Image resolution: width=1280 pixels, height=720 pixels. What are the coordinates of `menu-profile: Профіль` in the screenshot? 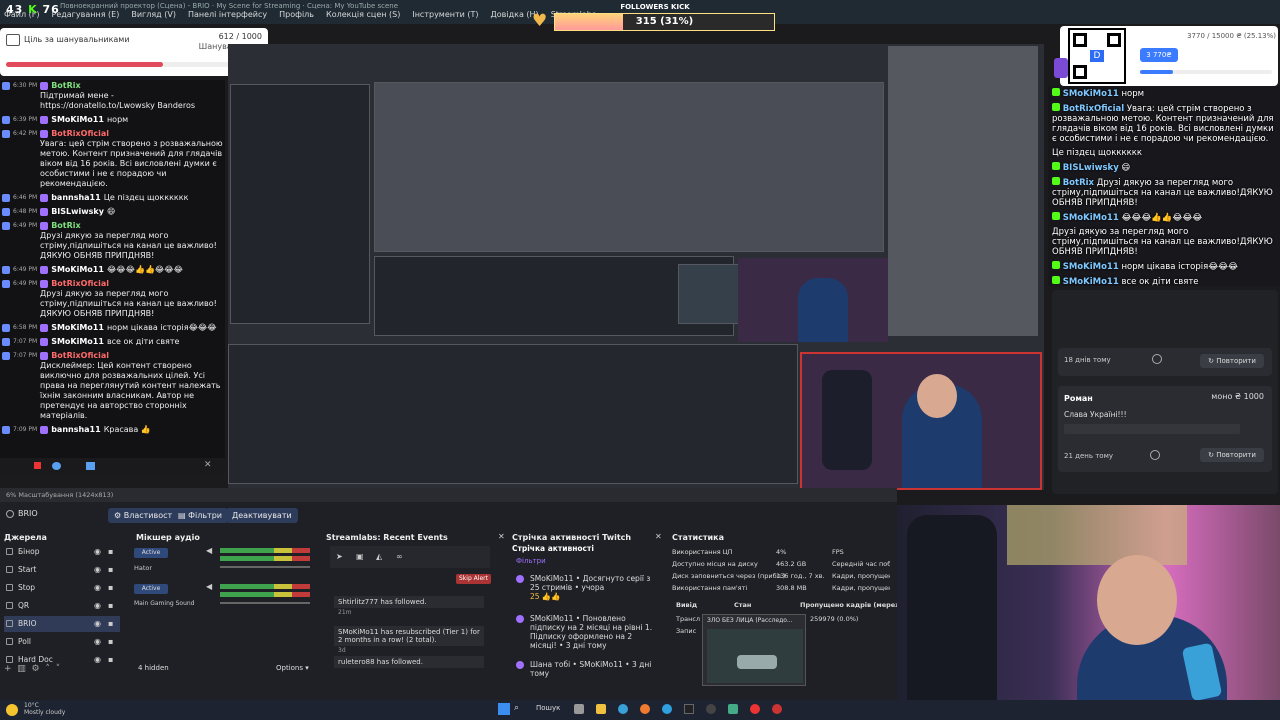 It's located at (296, 14).